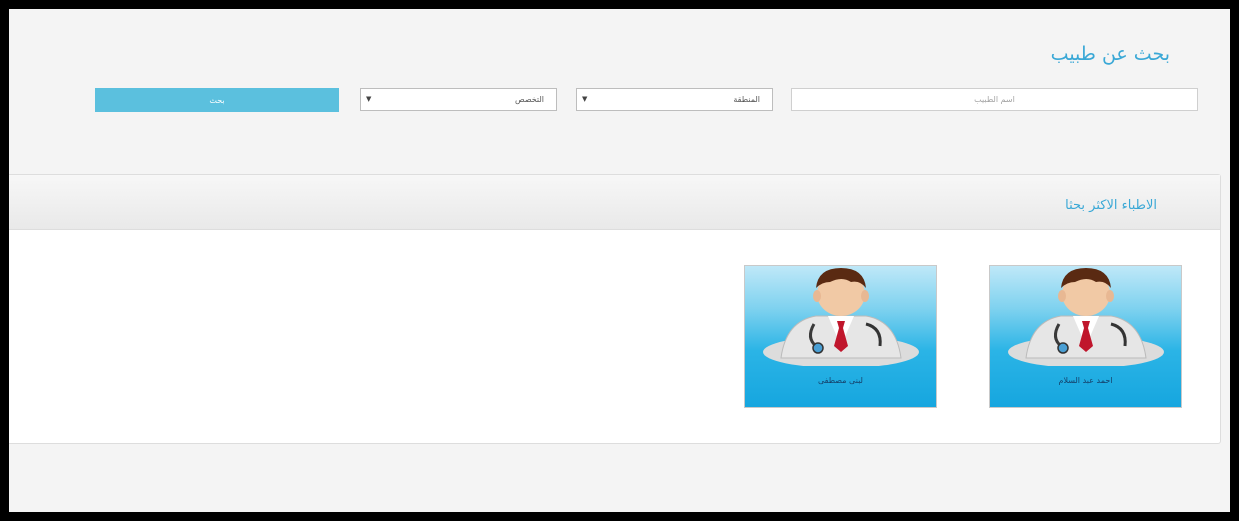 This screenshot has width=1239, height=521. What do you see at coordinates (458, 99) in the screenshot?
I see `specialty-select: التخصص ▼` at bounding box center [458, 99].